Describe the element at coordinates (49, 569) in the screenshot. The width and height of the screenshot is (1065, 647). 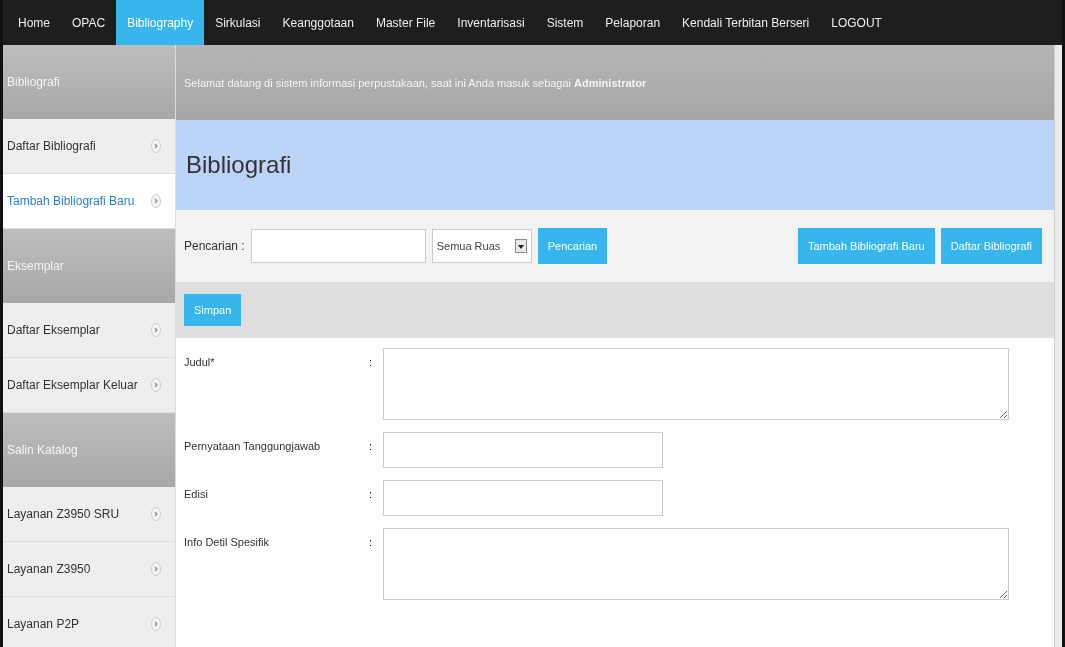
I see `sidebar-item-label: Layanan Z3950` at that location.